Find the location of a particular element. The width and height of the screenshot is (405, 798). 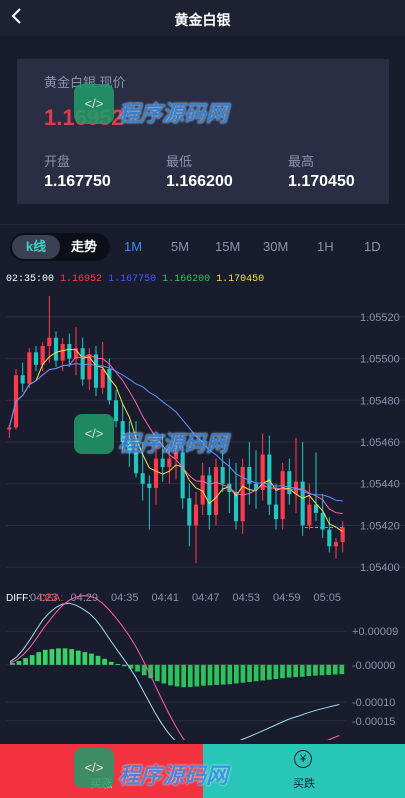

timeframe-15m: 15M is located at coordinates (227, 246).